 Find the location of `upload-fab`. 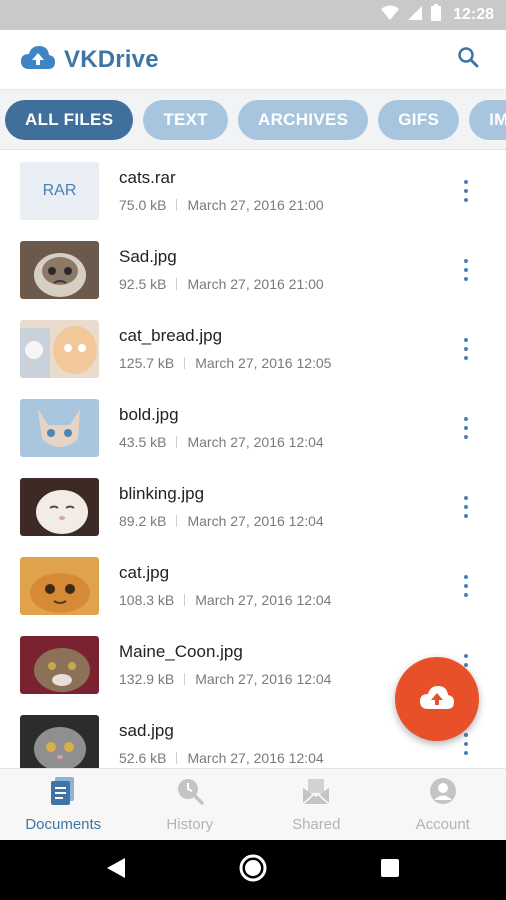

upload-fab is located at coordinates (437, 699).